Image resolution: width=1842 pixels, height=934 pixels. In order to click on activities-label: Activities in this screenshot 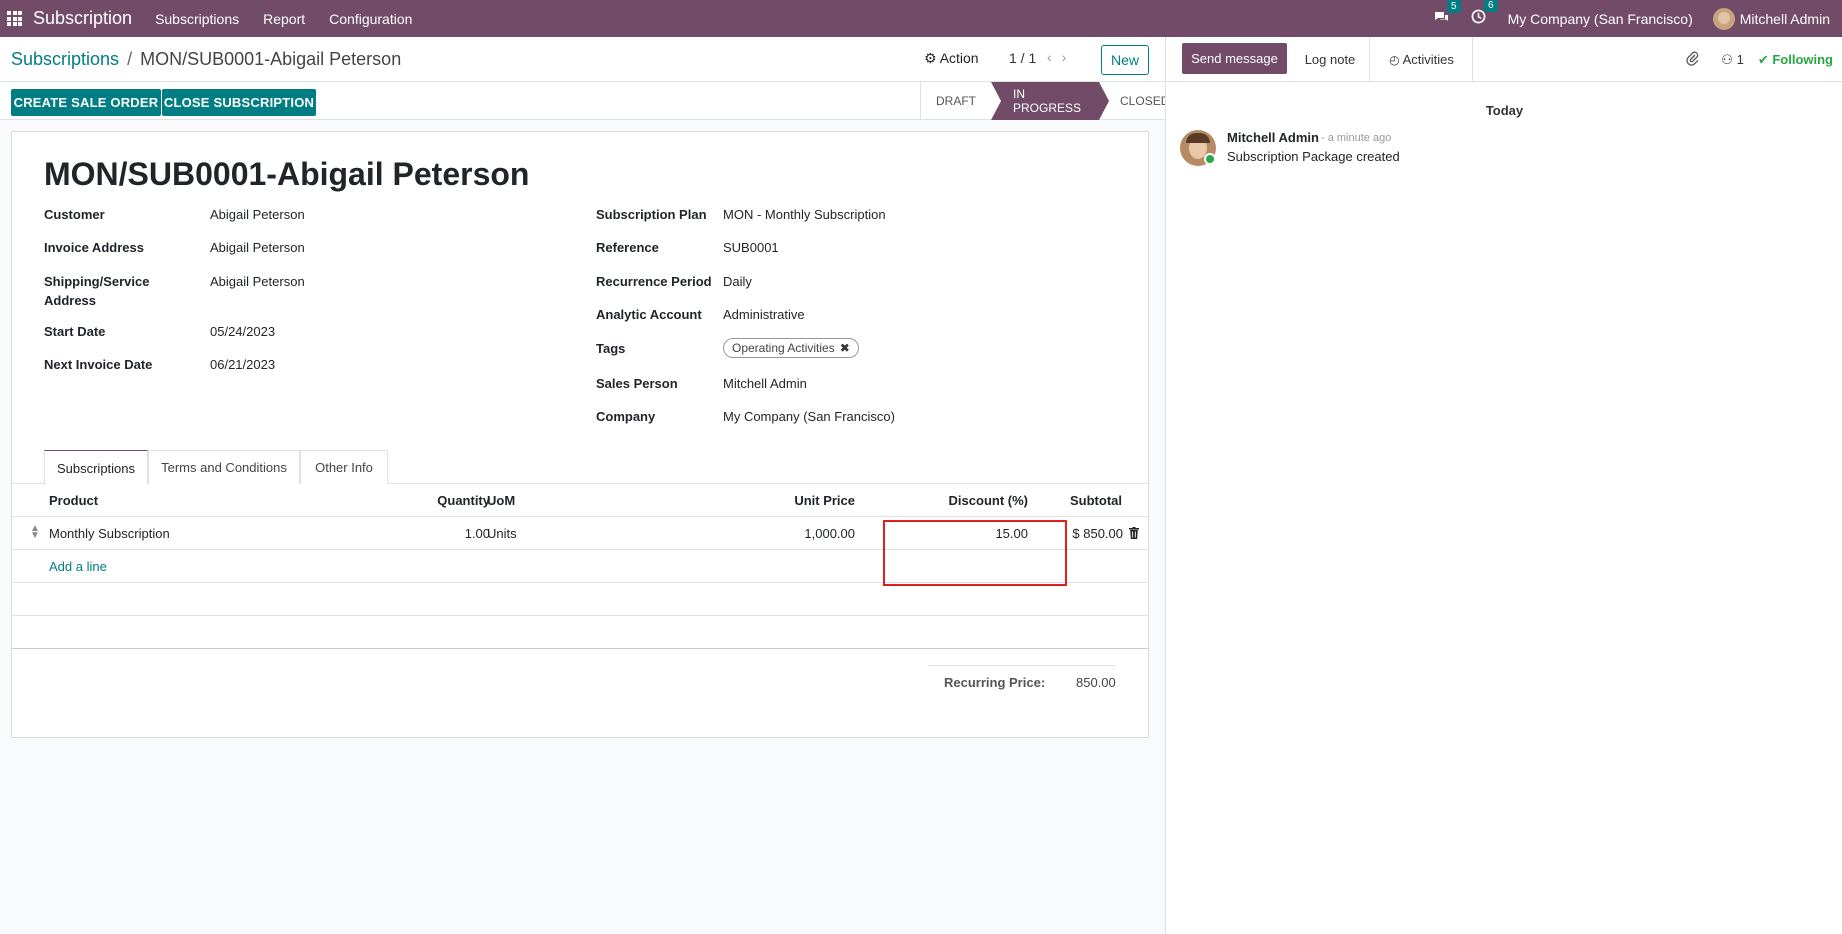, I will do `click(1428, 59)`.